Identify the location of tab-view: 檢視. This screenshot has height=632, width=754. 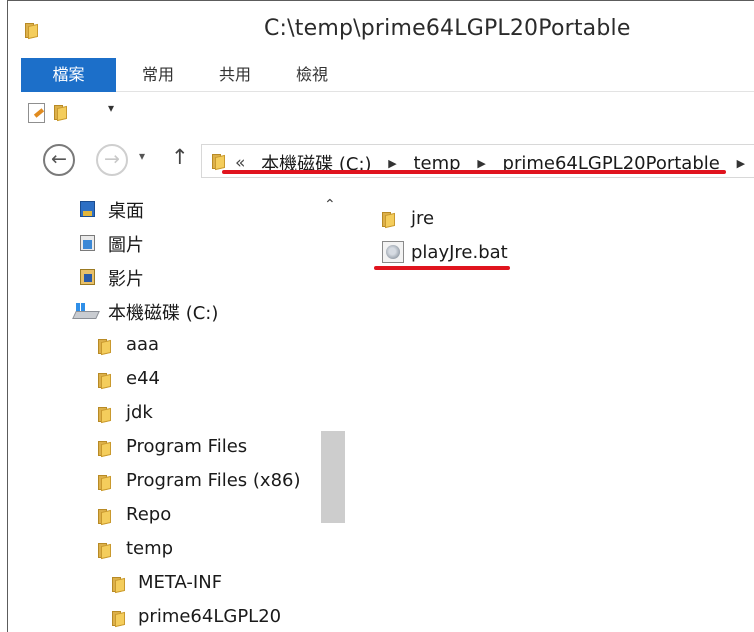
(312, 75).